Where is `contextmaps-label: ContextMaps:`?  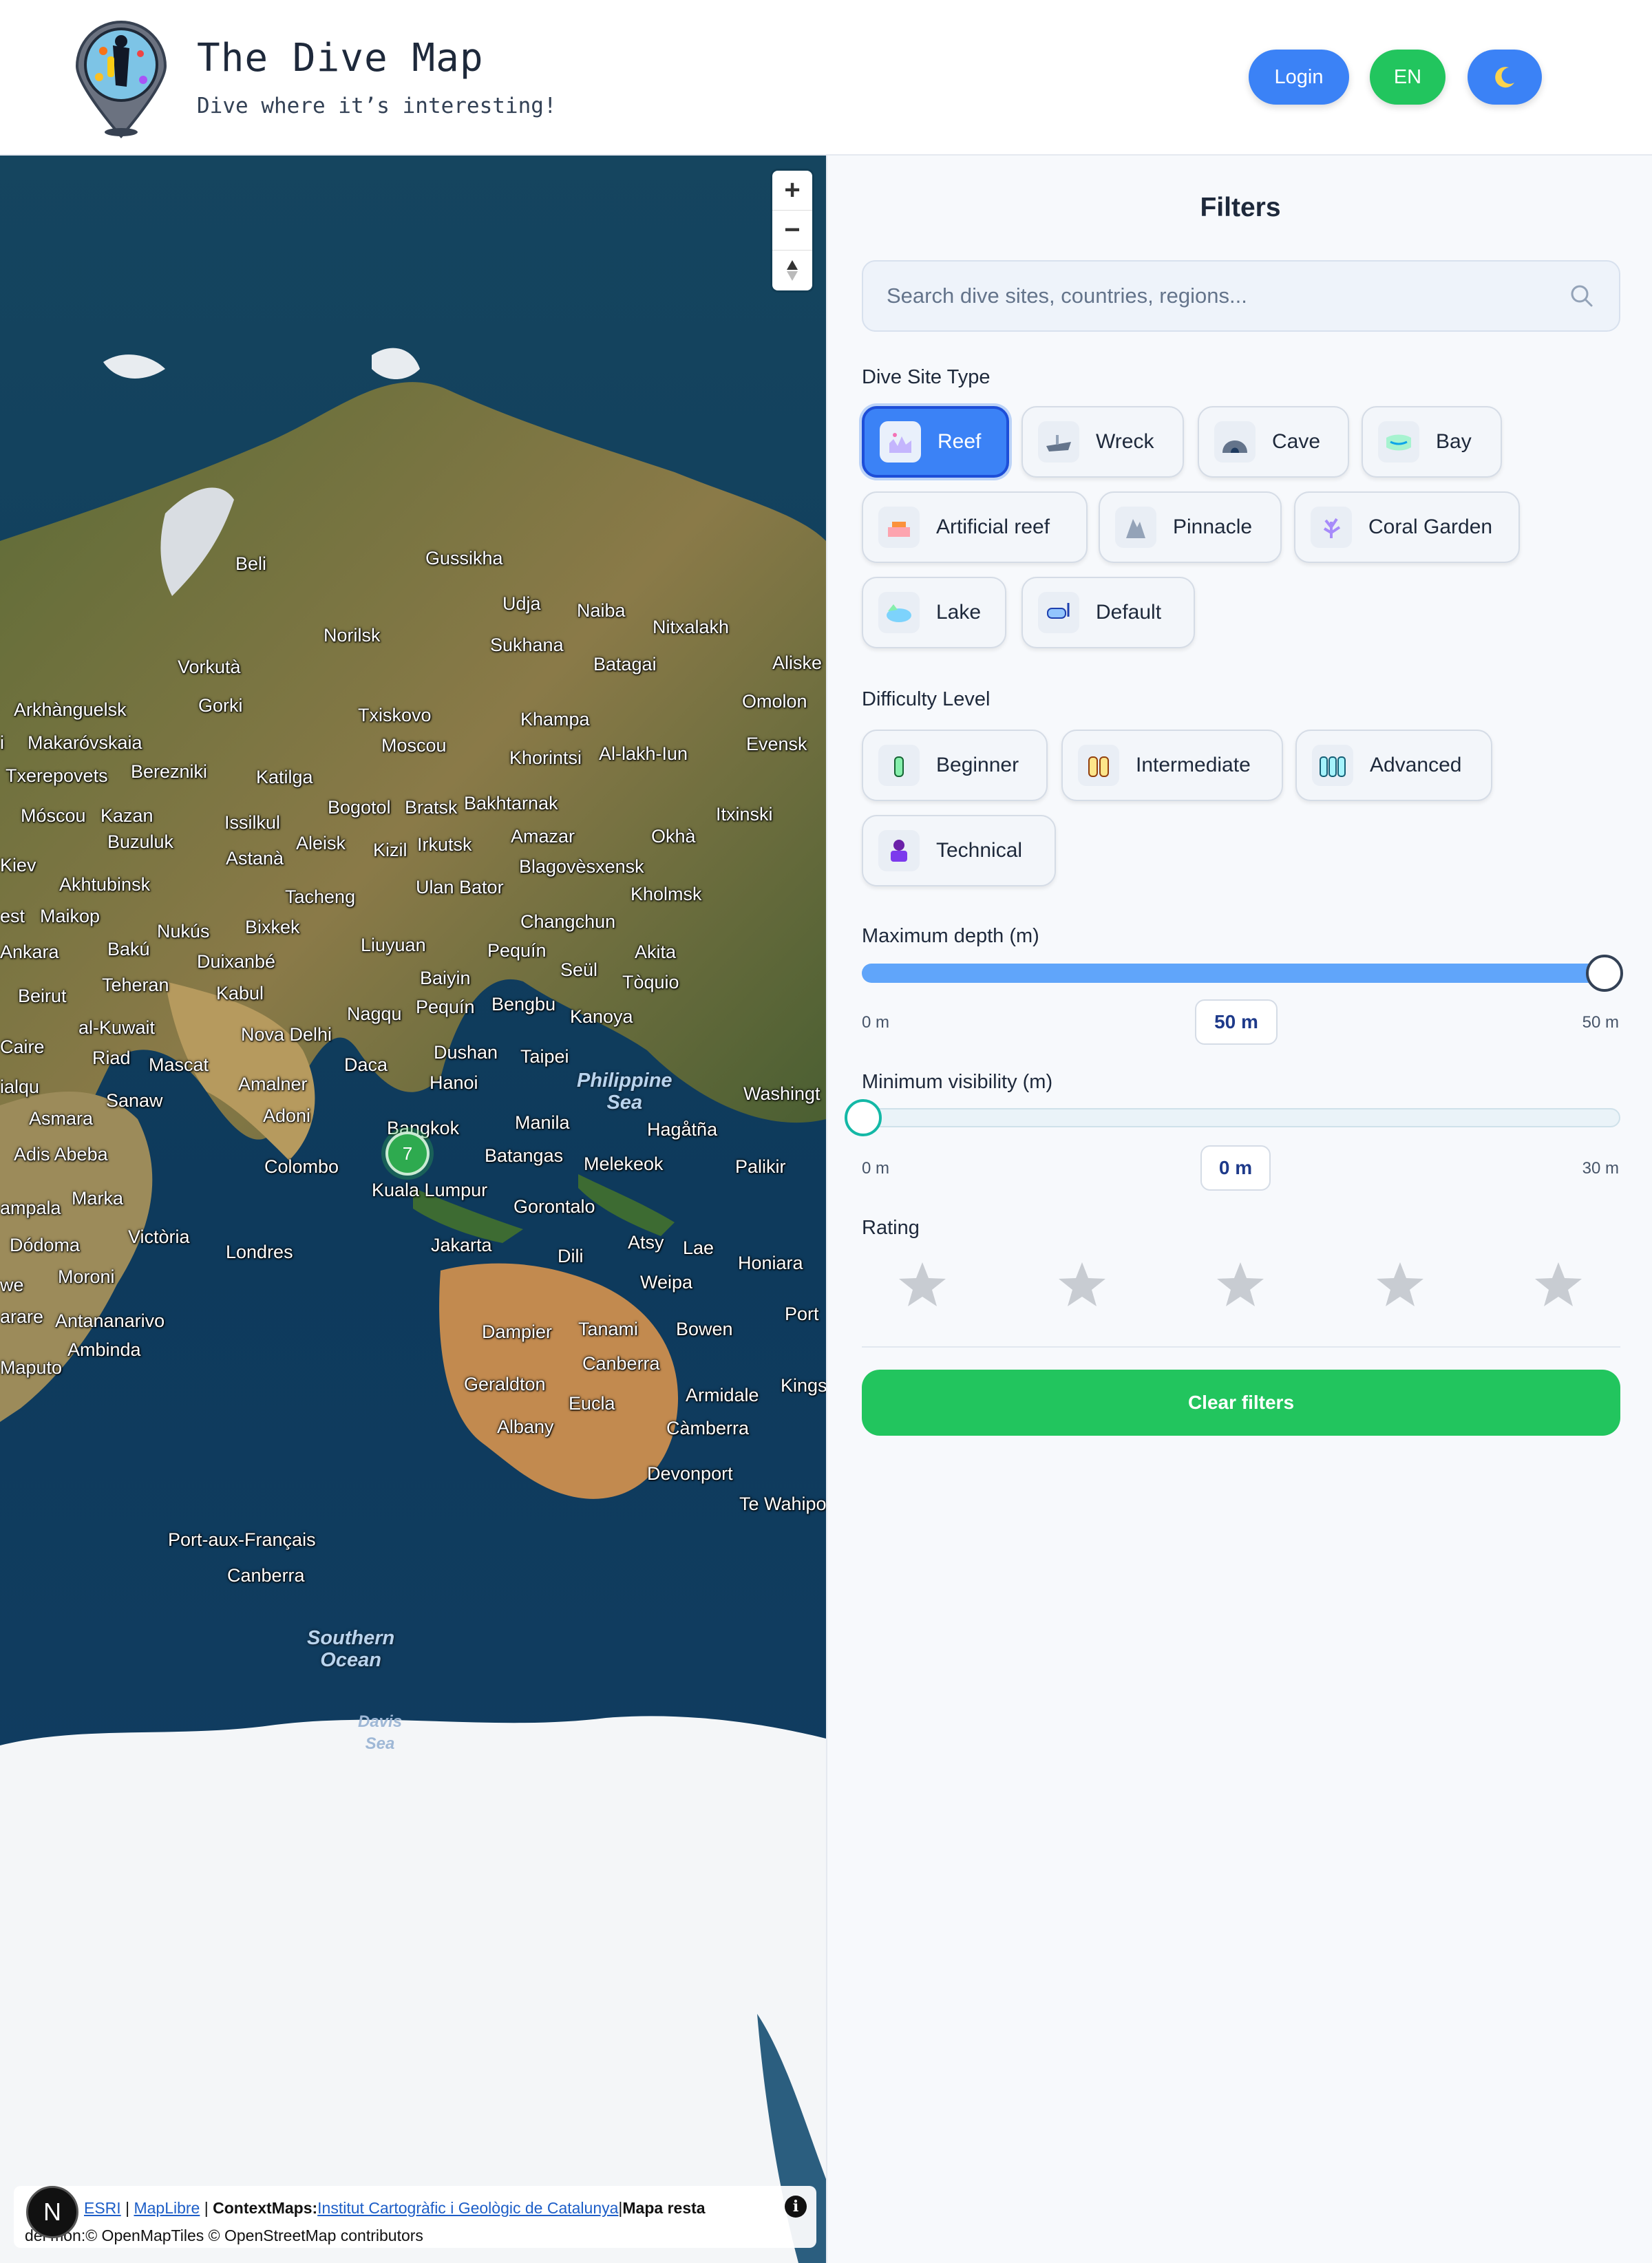
contextmaps-label: ContextMaps: is located at coordinates (265, 2208).